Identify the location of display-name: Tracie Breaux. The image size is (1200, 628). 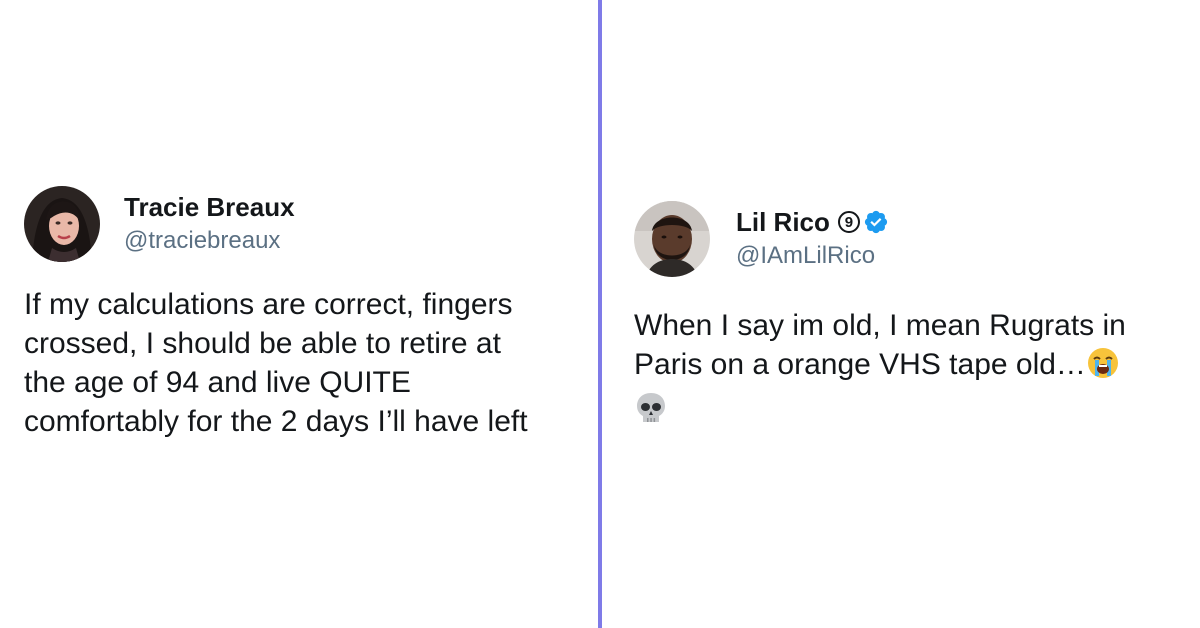
(209, 207).